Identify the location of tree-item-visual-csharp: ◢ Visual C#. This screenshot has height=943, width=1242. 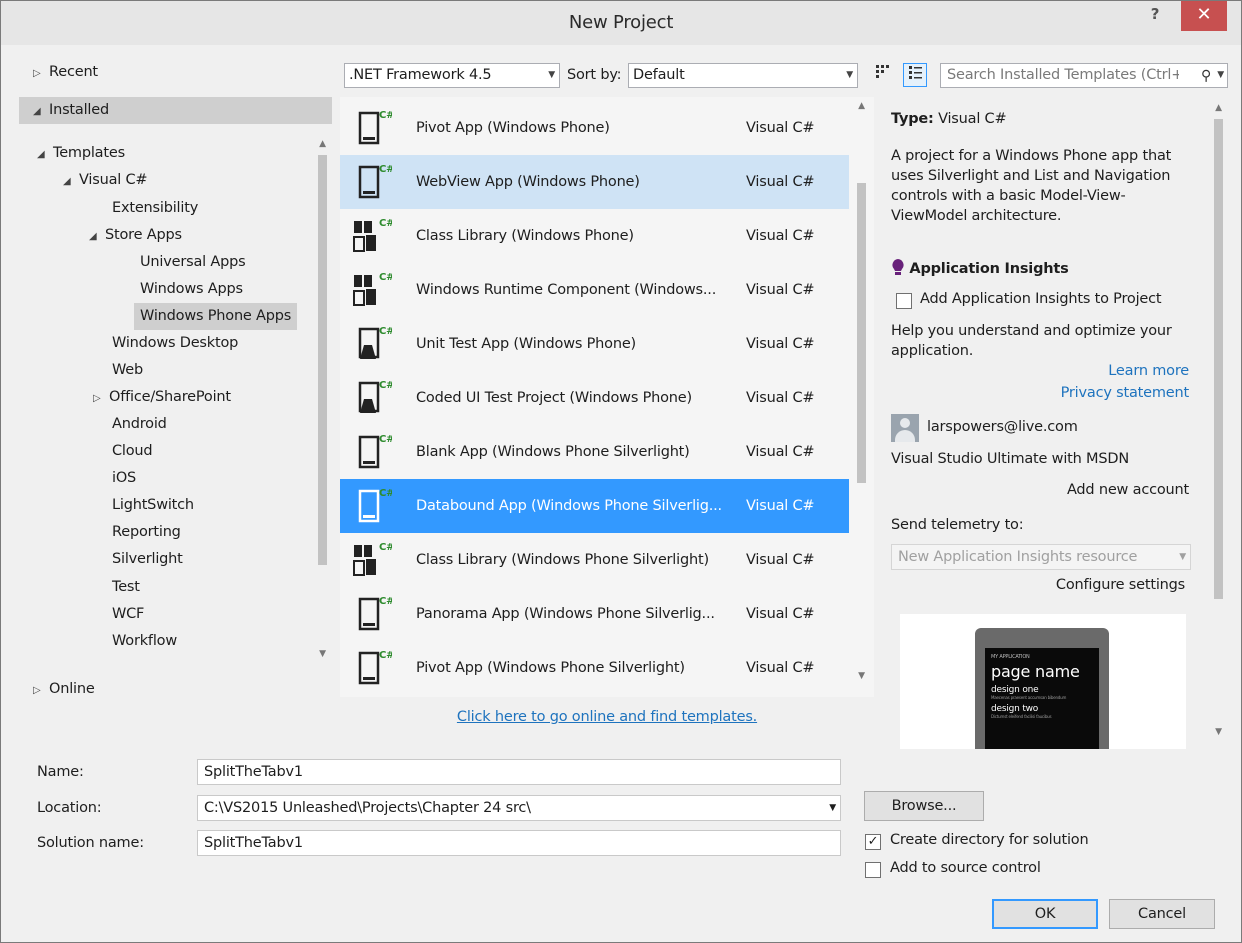
(105, 180).